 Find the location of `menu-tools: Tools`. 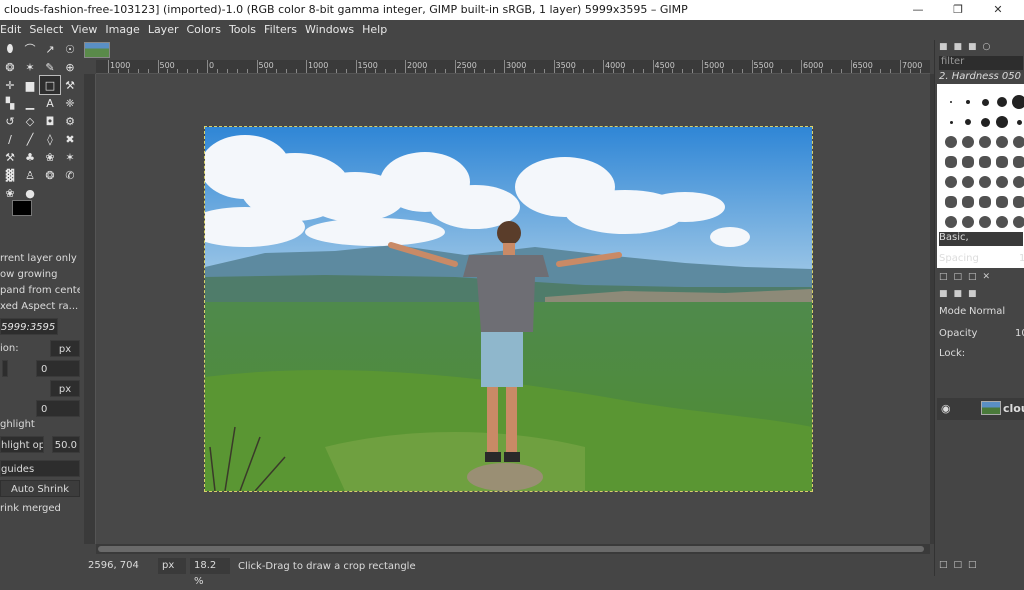

menu-tools: Tools is located at coordinates (242, 30).